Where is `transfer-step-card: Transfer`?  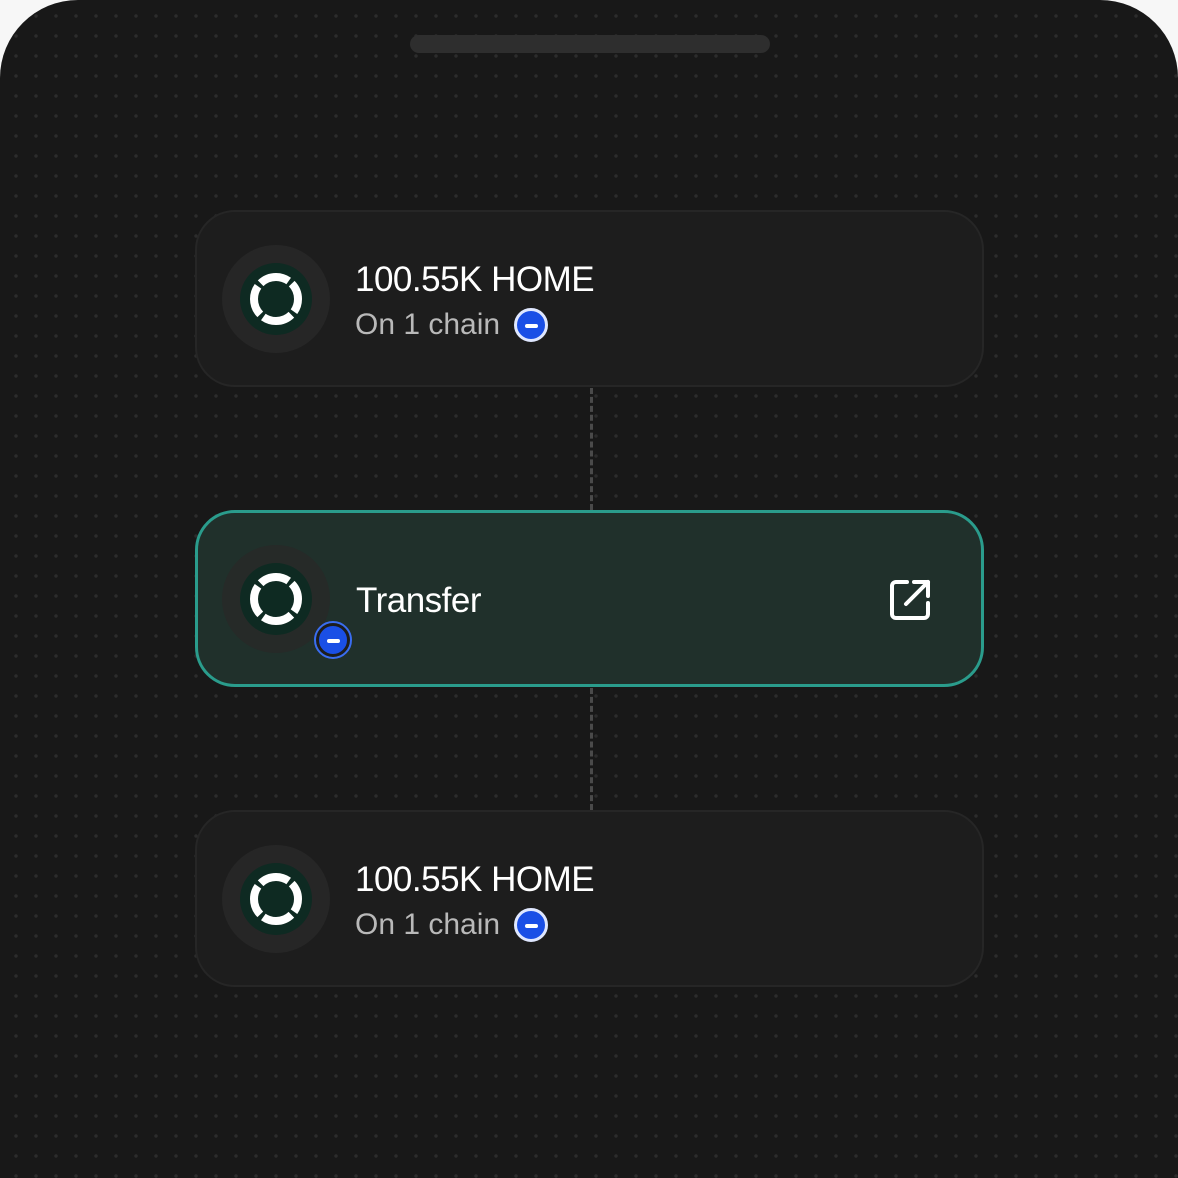 transfer-step-card: Transfer is located at coordinates (589, 598).